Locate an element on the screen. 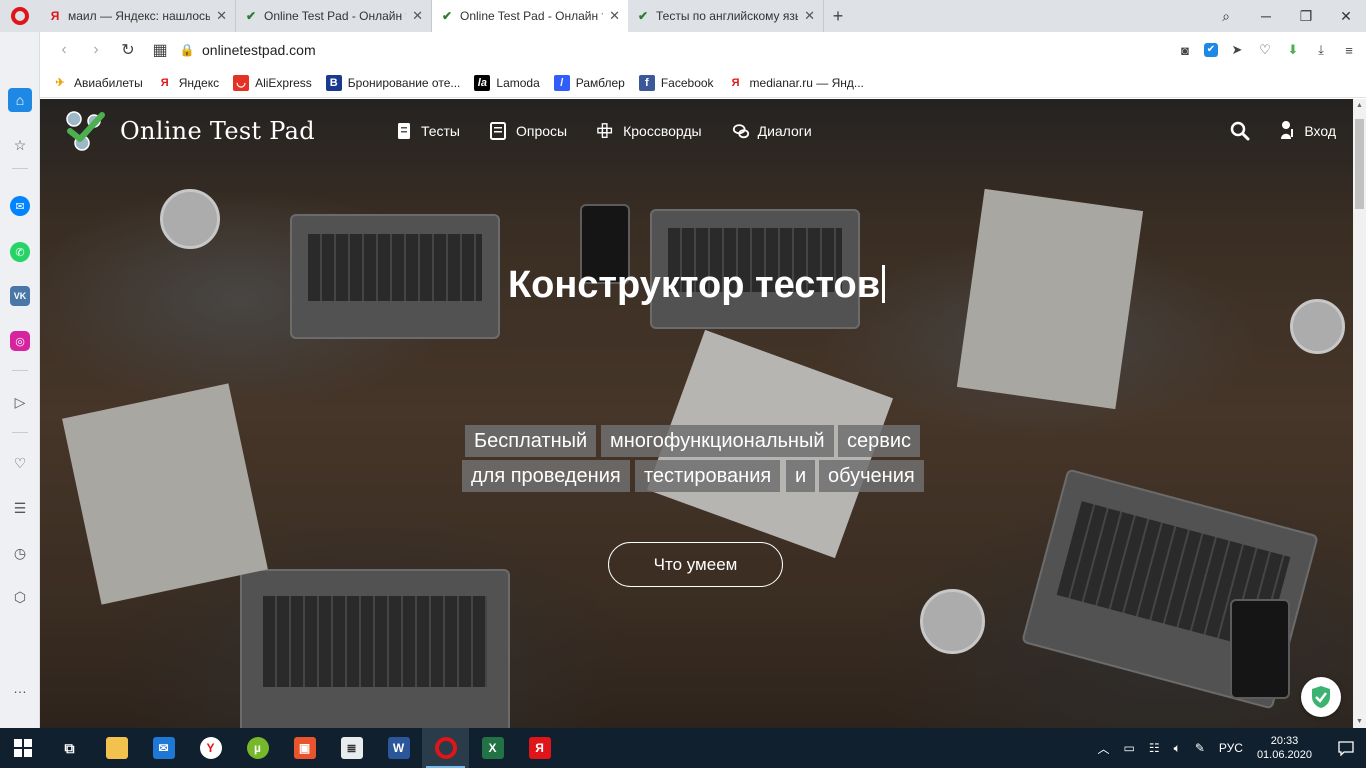 The image size is (1366, 768). bookmark-label: Facebook is located at coordinates (687, 82).